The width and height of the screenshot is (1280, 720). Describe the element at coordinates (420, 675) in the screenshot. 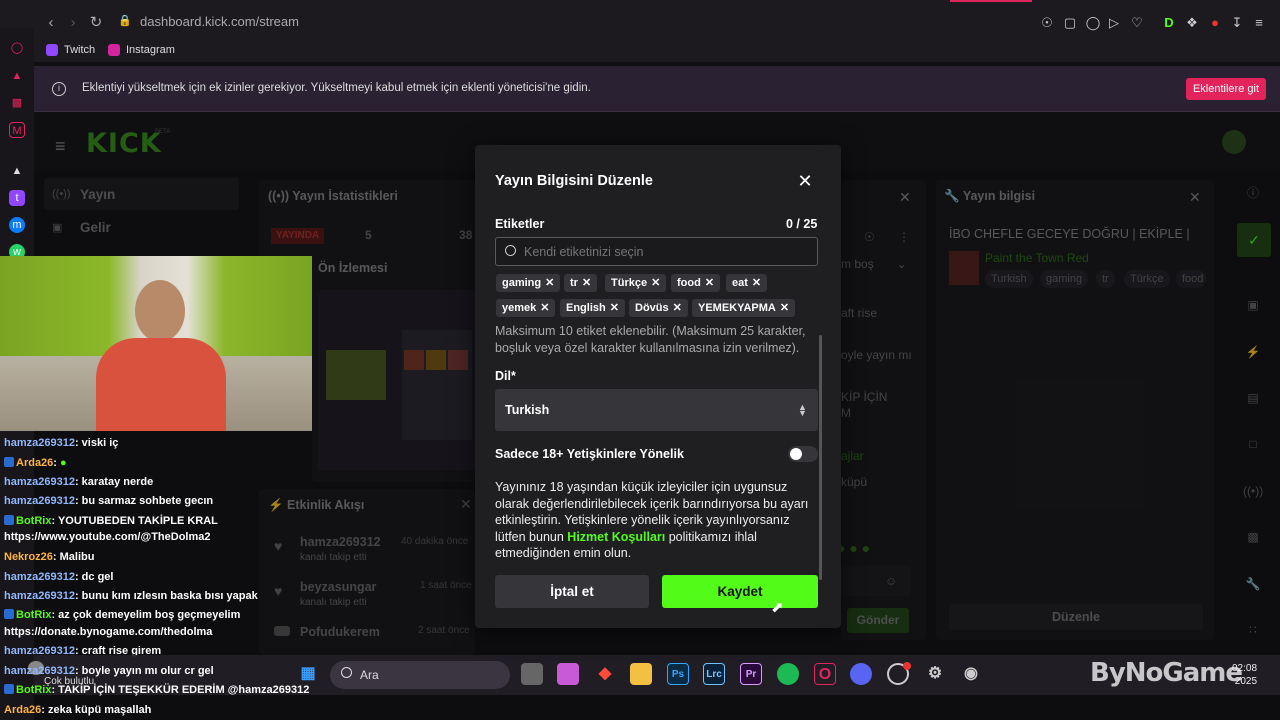

I see `taskbar-search: Ara` at that location.